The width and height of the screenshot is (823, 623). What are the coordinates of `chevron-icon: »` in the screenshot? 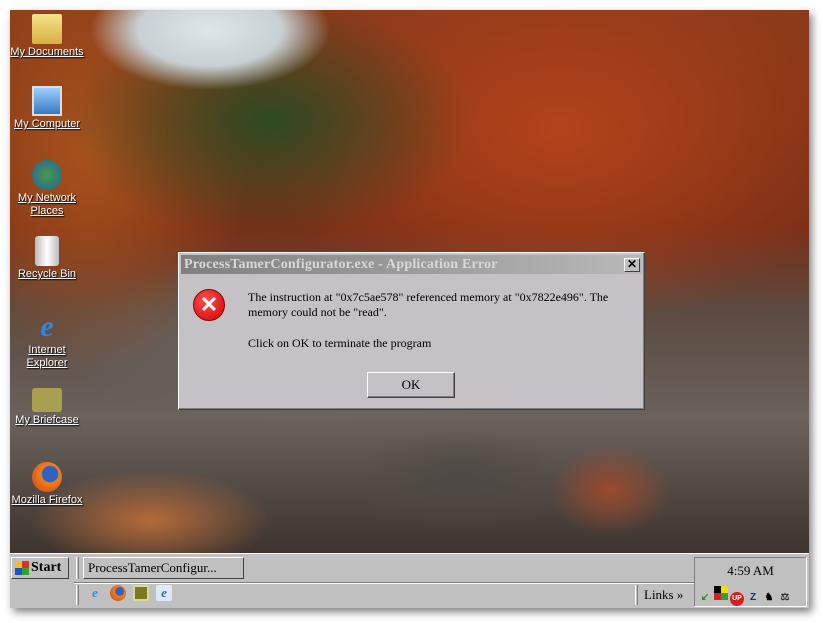 It's located at (680, 594).